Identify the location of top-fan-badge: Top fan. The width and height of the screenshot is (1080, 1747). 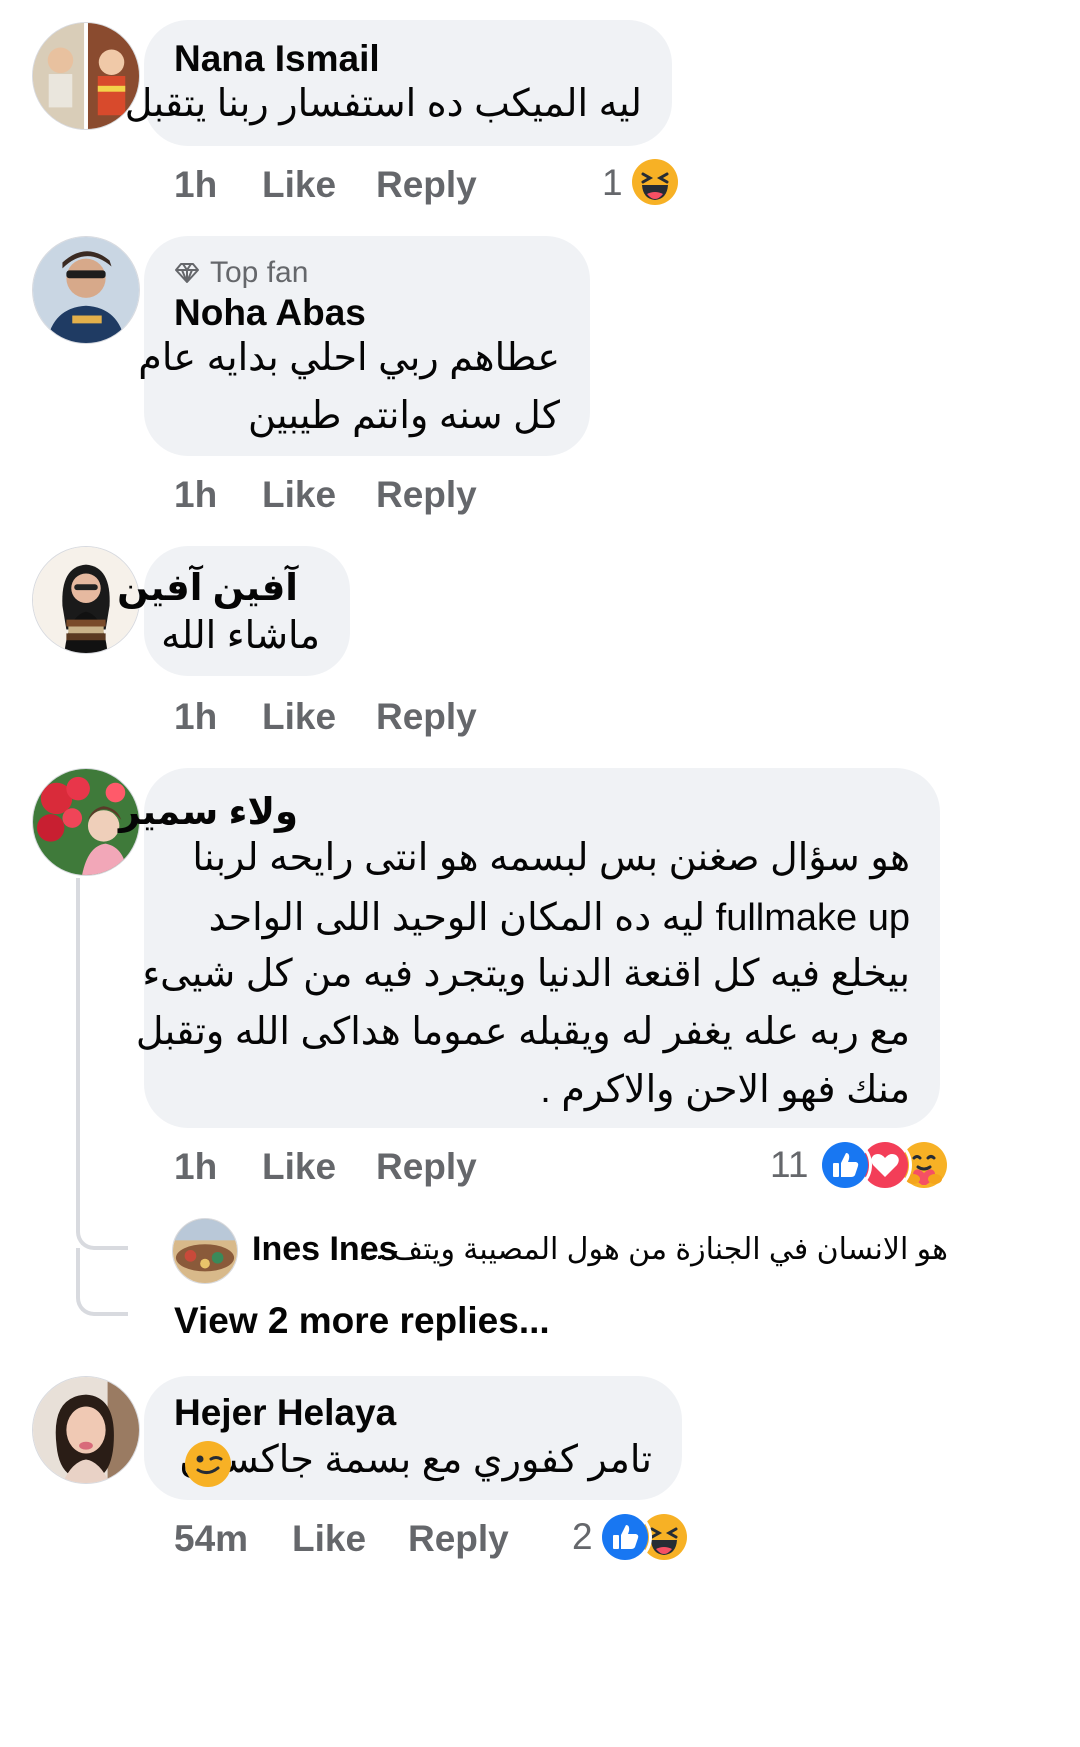
(241, 273).